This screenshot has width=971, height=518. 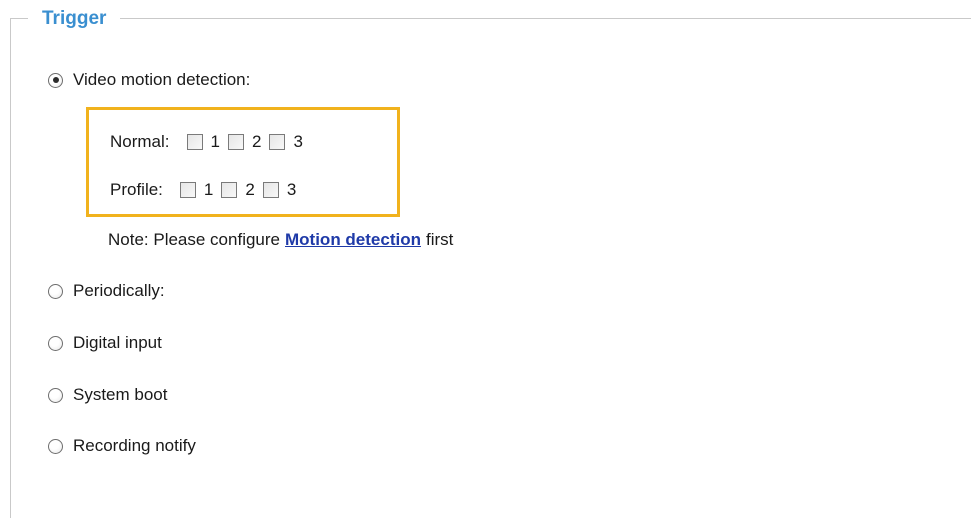 I want to click on motion-detection-link: Motion detection, so click(x=353, y=240).